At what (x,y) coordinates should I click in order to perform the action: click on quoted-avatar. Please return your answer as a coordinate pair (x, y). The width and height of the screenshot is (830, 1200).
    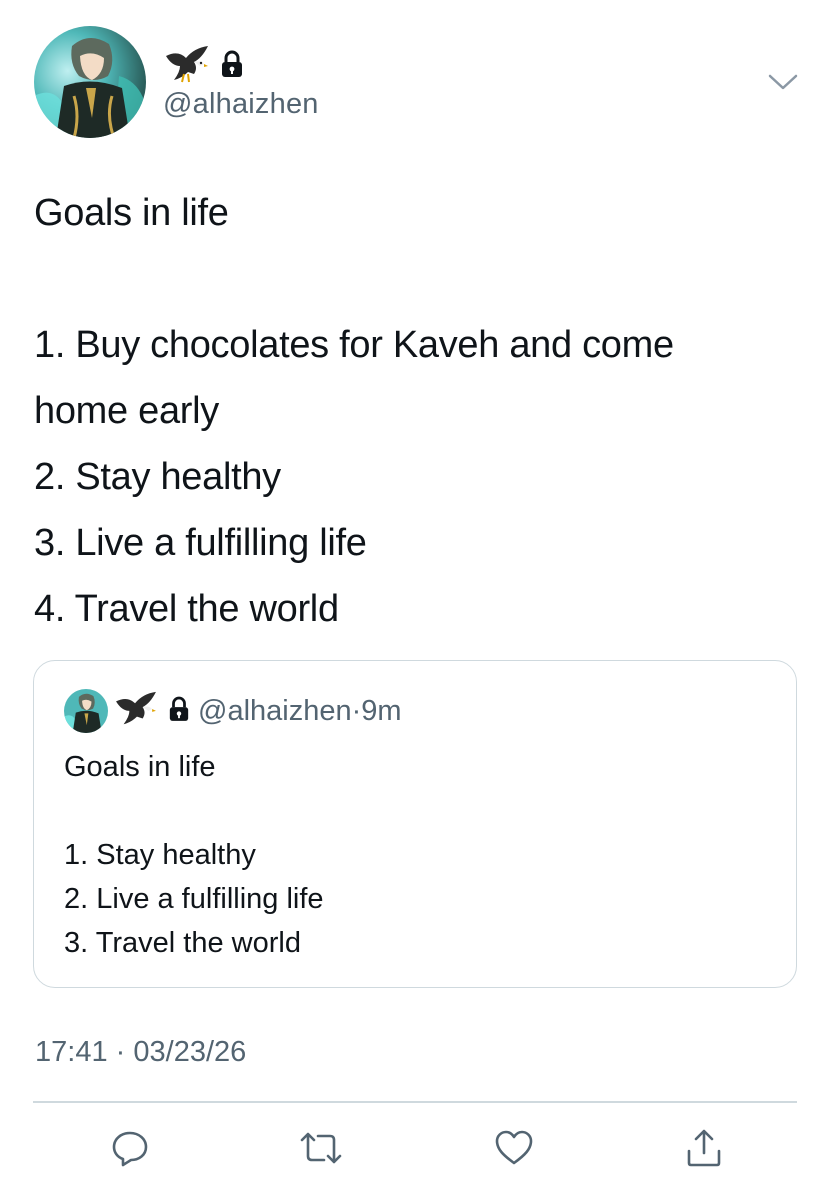
    Looking at the image, I should click on (86, 711).